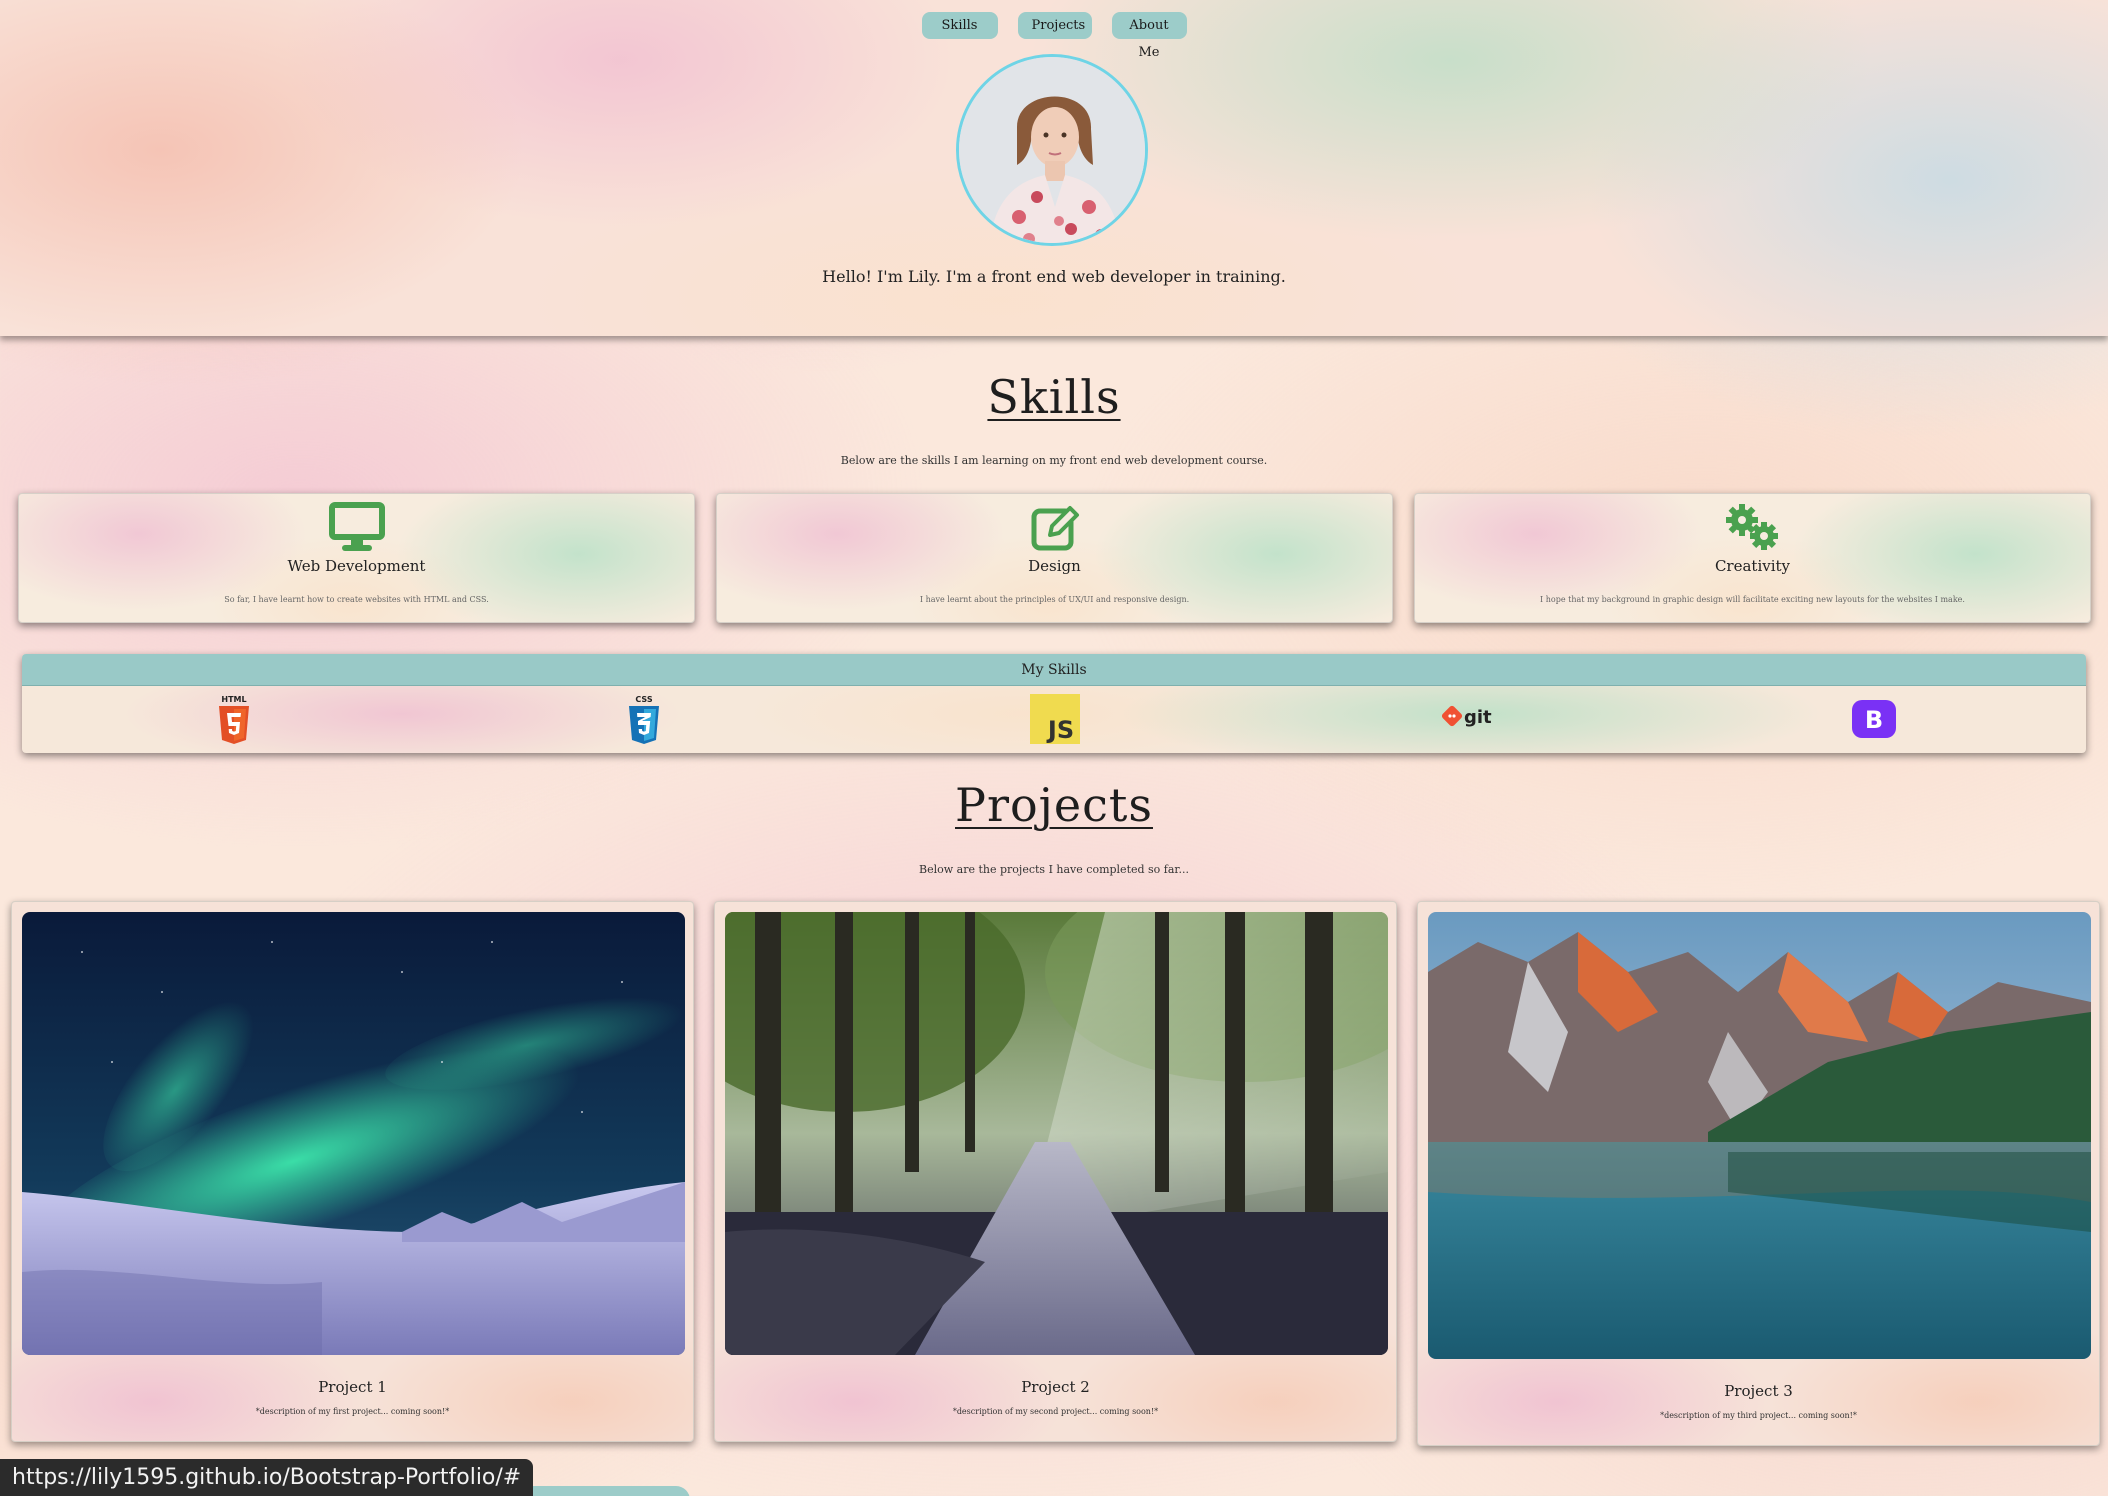  I want to click on nav-projects-button: Projects, so click(1054, 25).